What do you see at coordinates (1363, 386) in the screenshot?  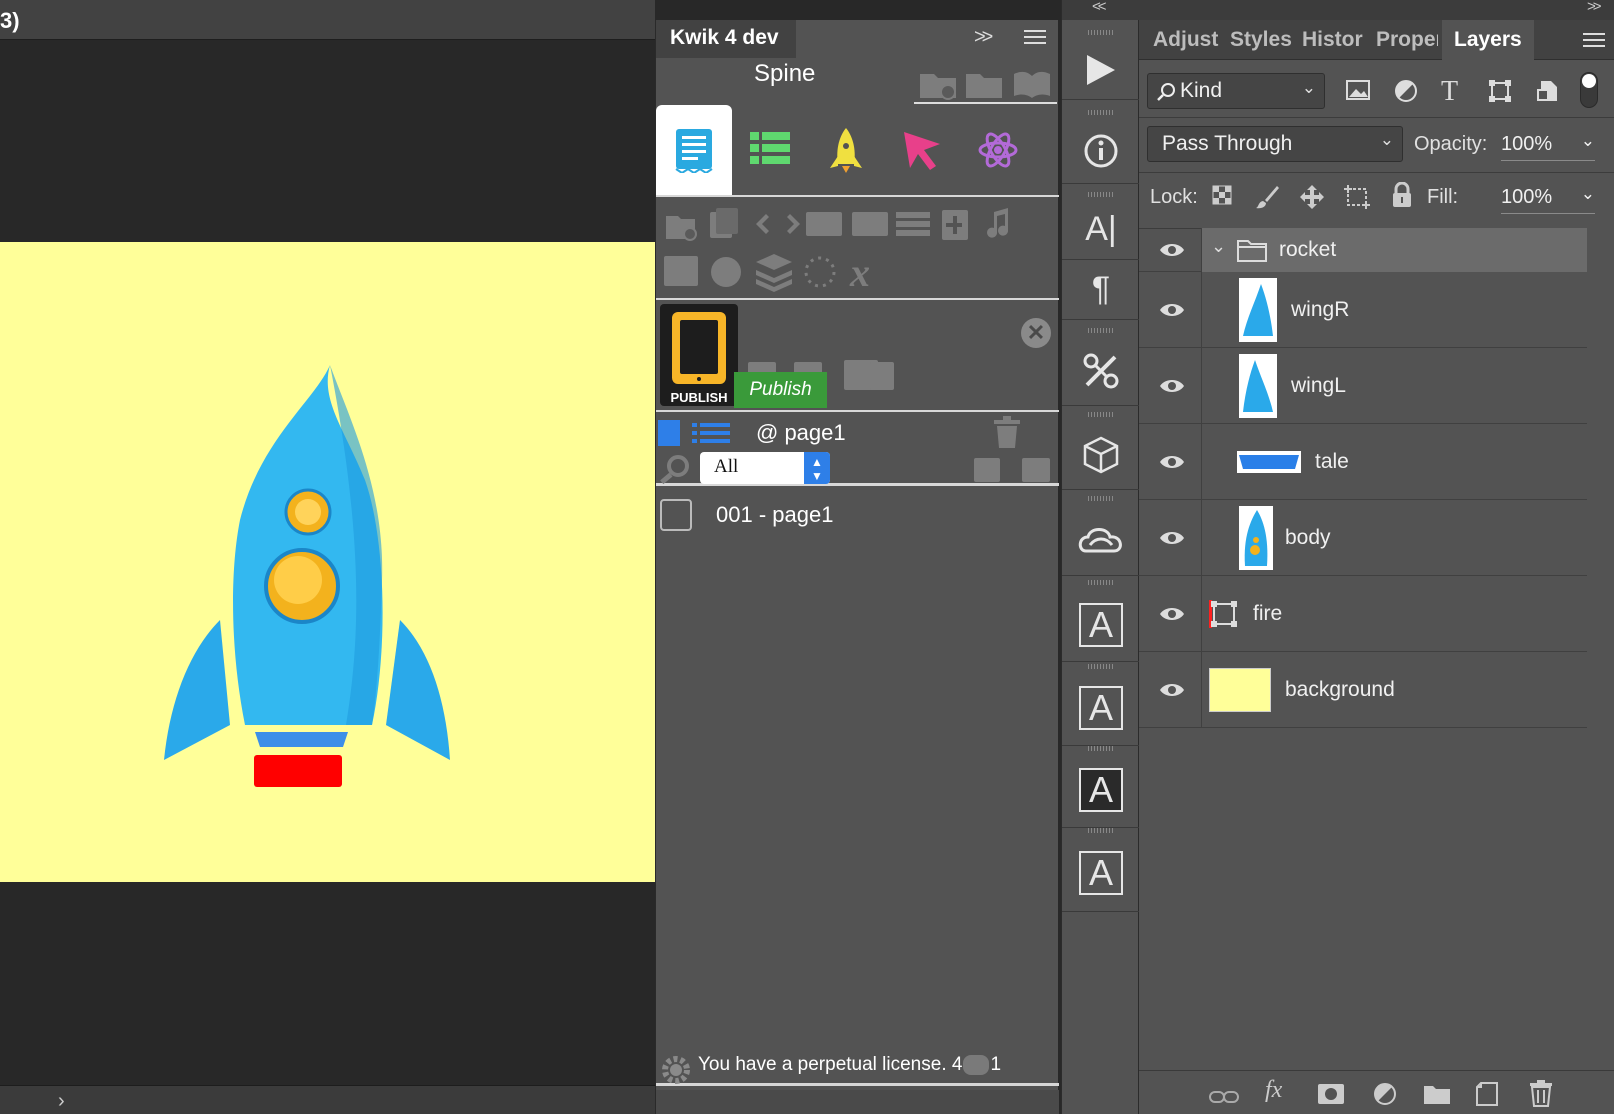 I see `layer-row-wingL: wingL` at bounding box center [1363, 386].